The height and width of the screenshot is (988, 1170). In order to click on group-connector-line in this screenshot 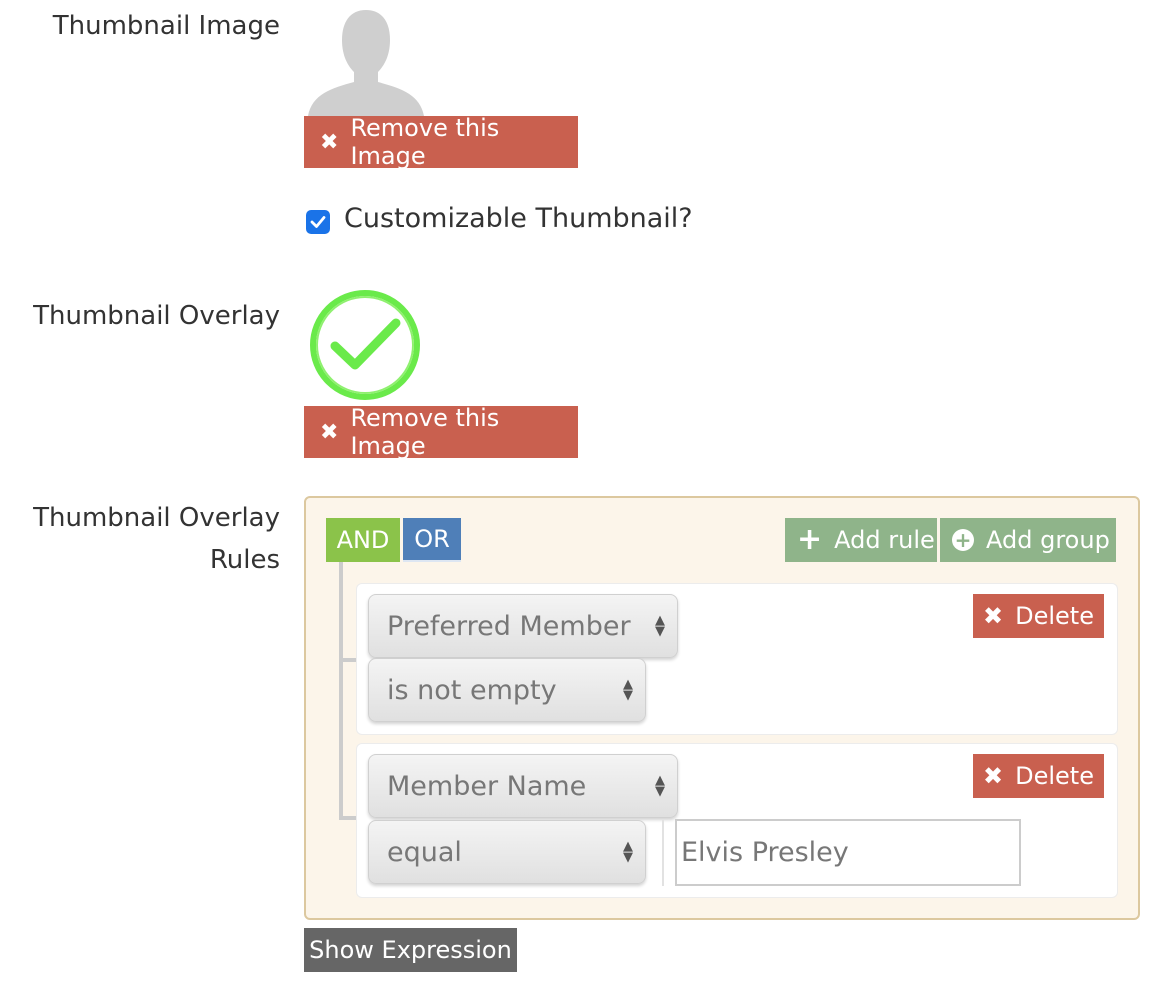, I will do `click(341, 690)`.